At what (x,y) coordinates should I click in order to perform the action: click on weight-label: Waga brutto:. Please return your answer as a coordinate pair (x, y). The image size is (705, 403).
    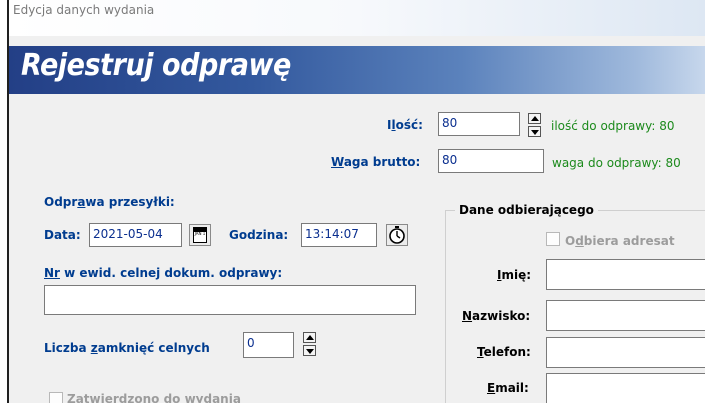
    Looking at the image, I should click on (375, 162).